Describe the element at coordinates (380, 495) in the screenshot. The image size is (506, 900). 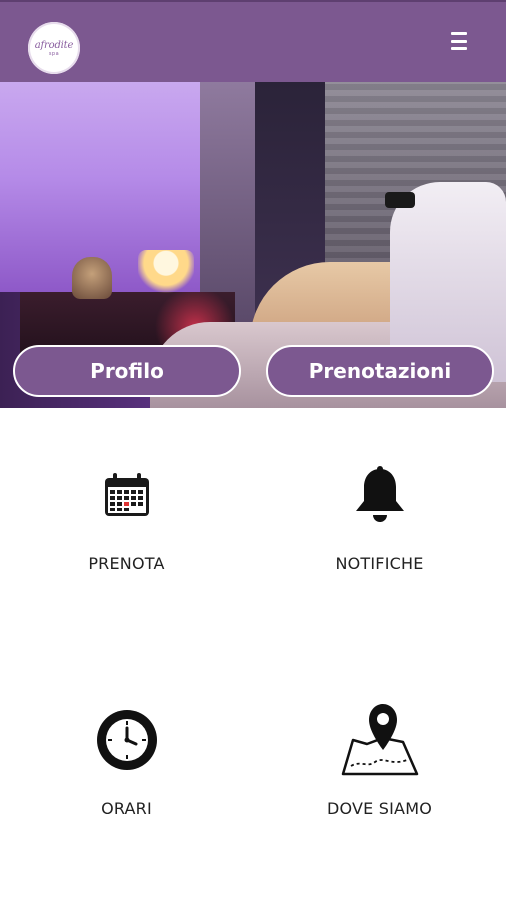
I see `bell-icon` at that location.